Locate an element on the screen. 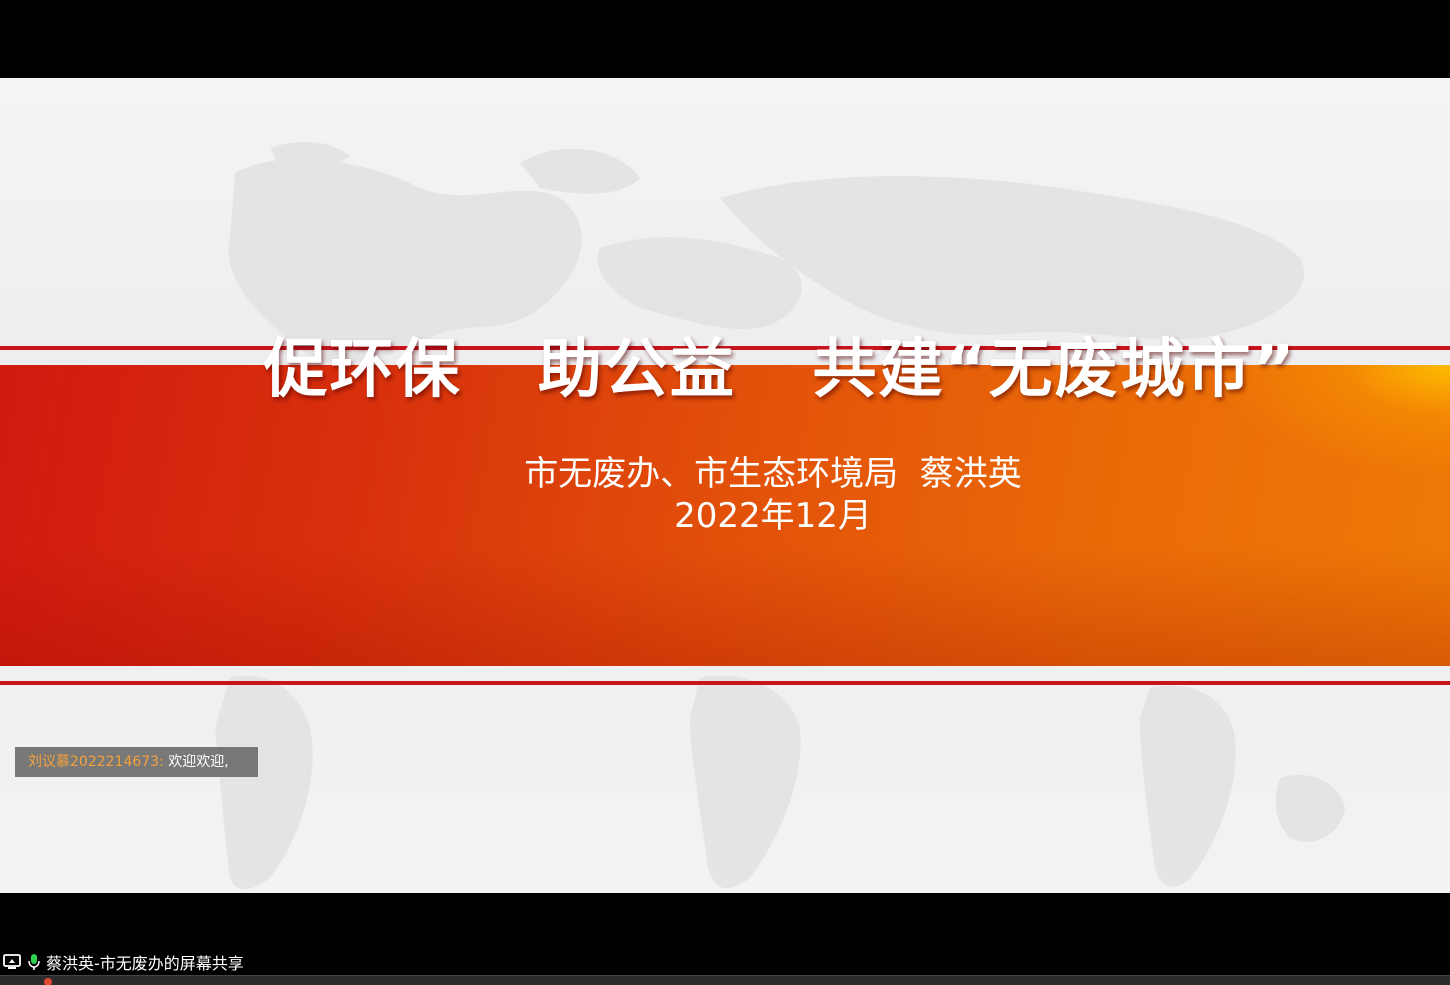 The image size is (1450, 985). recording-dot-icon is located at coordinates (48, 981).